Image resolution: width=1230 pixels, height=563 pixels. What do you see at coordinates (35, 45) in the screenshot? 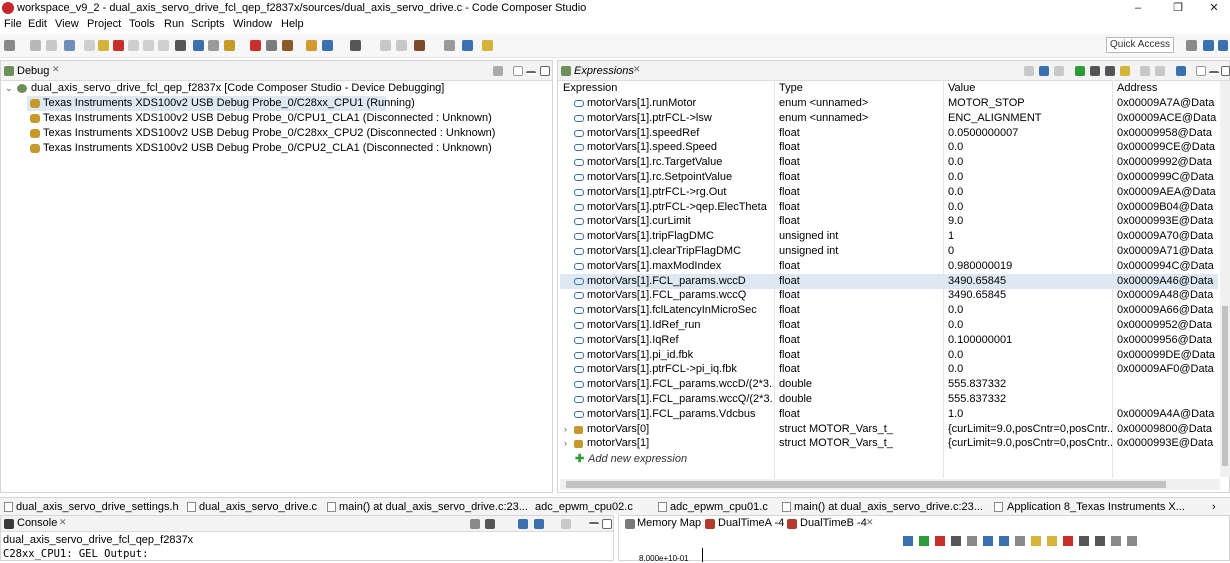
I see `save-icon` at bounding box center [35, 45].